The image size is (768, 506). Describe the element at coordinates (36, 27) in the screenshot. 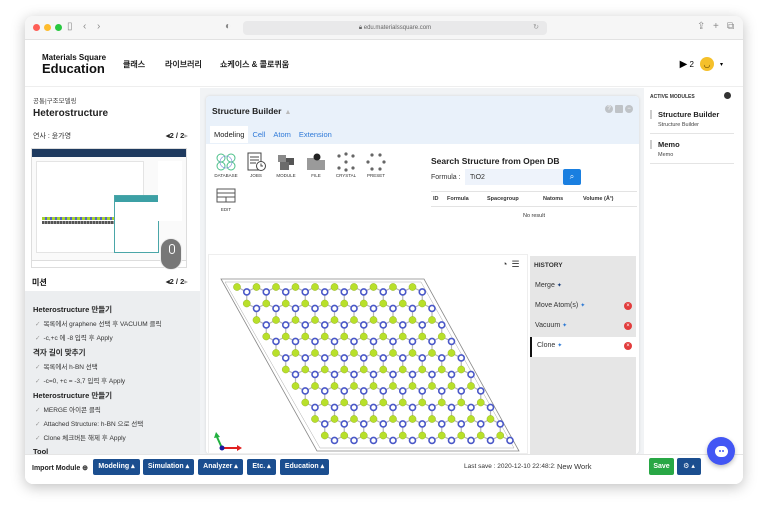

I see `close-window-button` at that location.